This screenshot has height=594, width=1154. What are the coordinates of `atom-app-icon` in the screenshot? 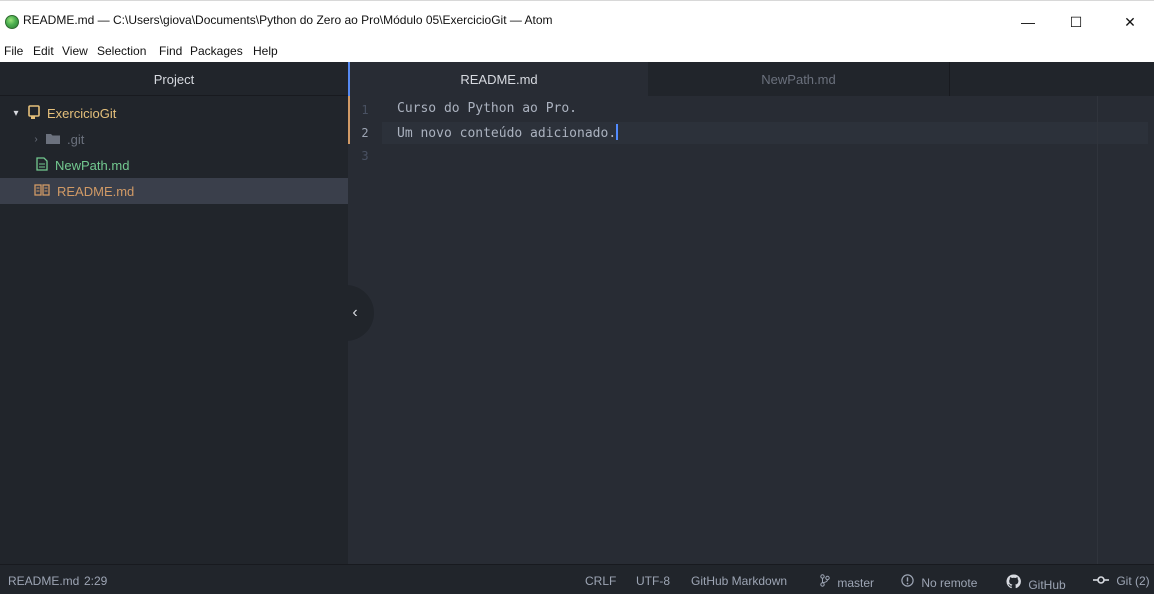 It's located at (12, 22).